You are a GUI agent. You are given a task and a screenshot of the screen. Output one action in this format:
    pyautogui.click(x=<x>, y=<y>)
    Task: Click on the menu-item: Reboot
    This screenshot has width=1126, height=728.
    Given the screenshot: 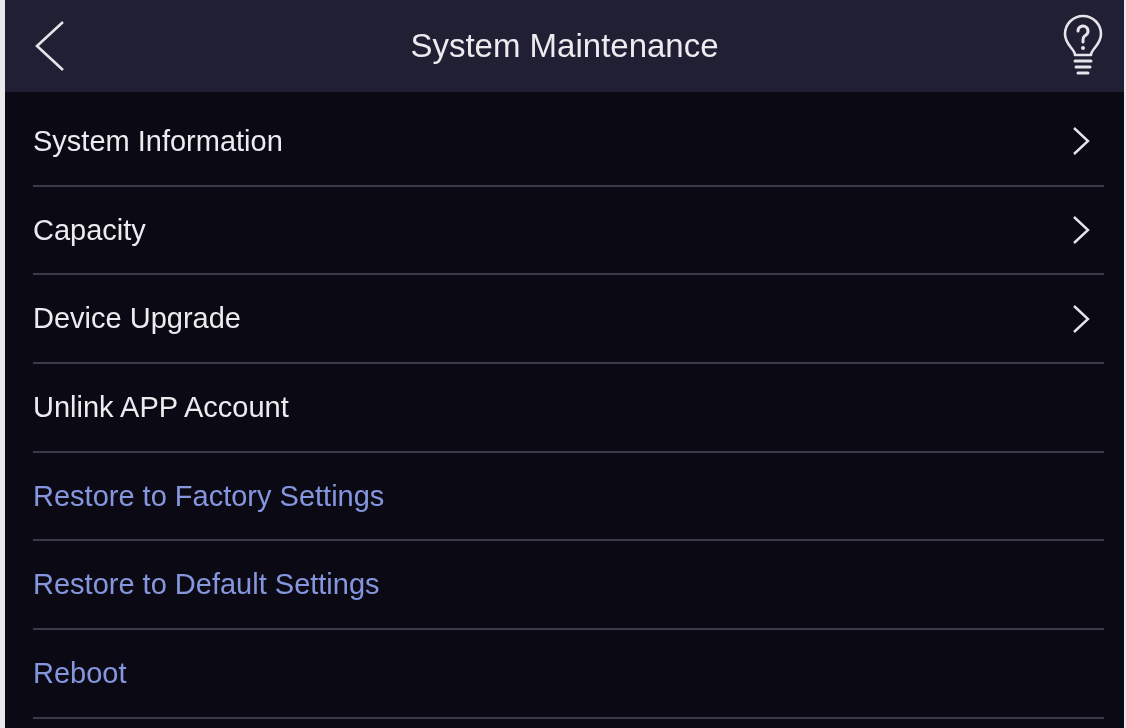 What is the action you would take?
    pyautogui.click(x=568, y=674)
    